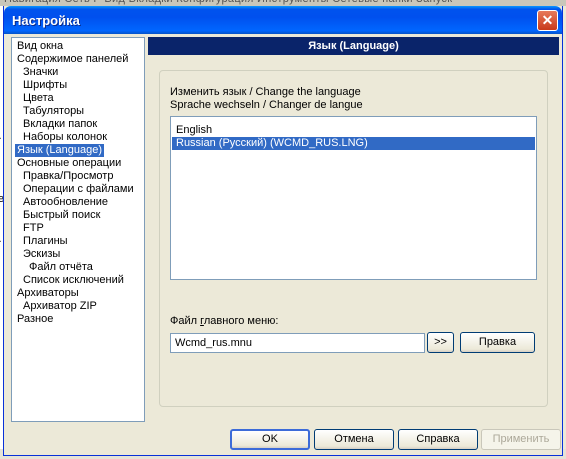  What do you see at coordinates (38, 98) in the screenshot?
I see `tree-item: Цвета` at bounding box center [38, 98].